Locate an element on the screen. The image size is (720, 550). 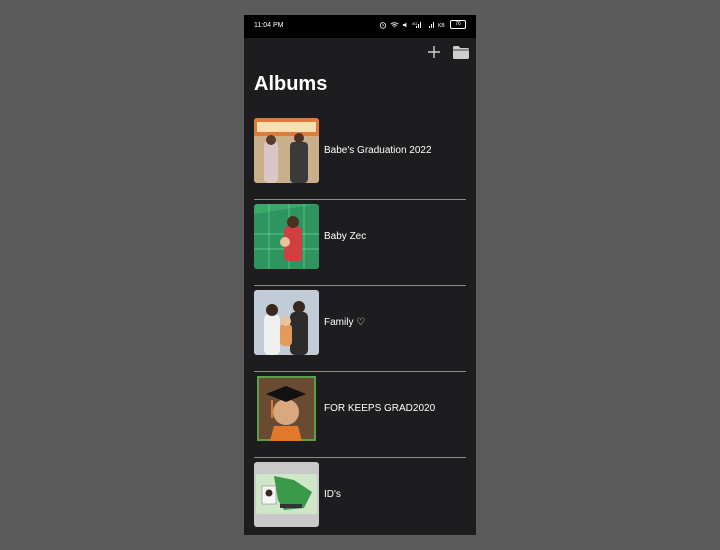
battery-icon: 76 is located at coordinates (458, 24).